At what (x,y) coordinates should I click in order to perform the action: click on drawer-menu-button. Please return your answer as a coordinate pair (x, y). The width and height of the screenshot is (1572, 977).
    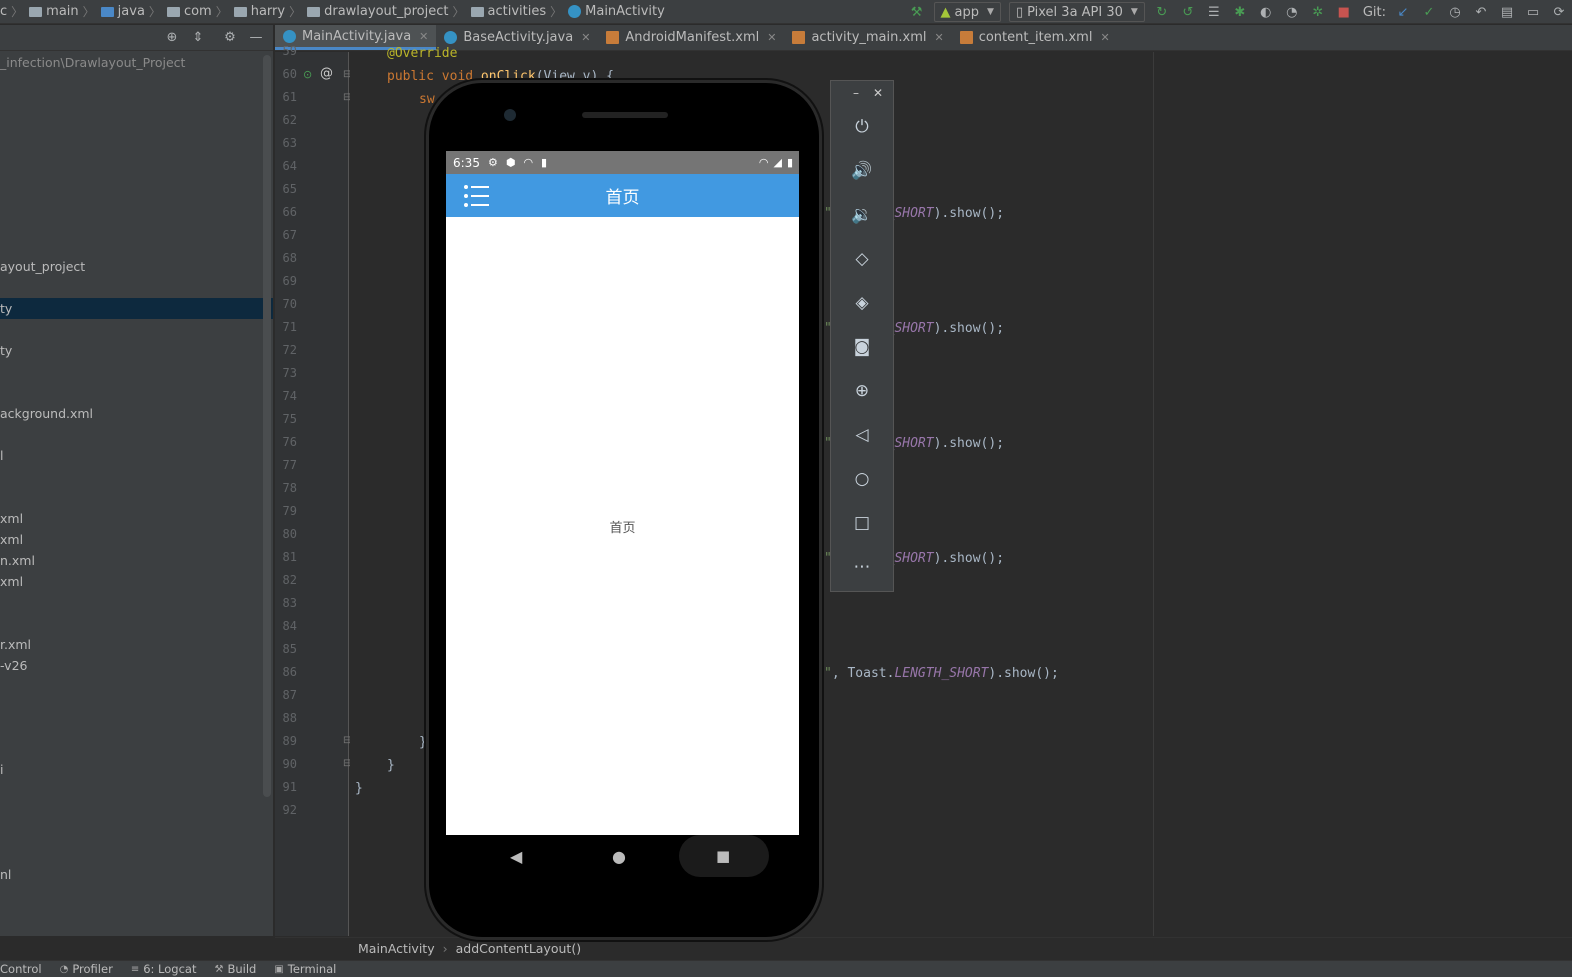
    Looking at the image, I should click on (477, 196).